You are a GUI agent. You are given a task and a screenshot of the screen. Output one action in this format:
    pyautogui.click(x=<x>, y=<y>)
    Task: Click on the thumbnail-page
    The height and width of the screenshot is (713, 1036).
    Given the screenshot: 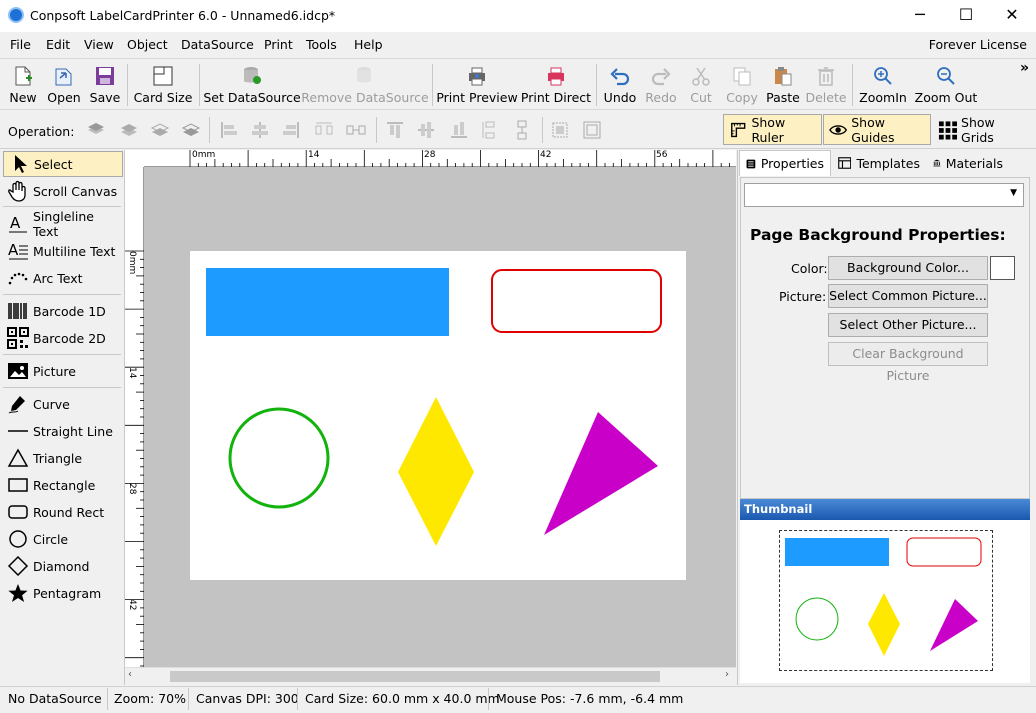 What is the action you would take?
    pyautogui.click(x=886, y=600)
    